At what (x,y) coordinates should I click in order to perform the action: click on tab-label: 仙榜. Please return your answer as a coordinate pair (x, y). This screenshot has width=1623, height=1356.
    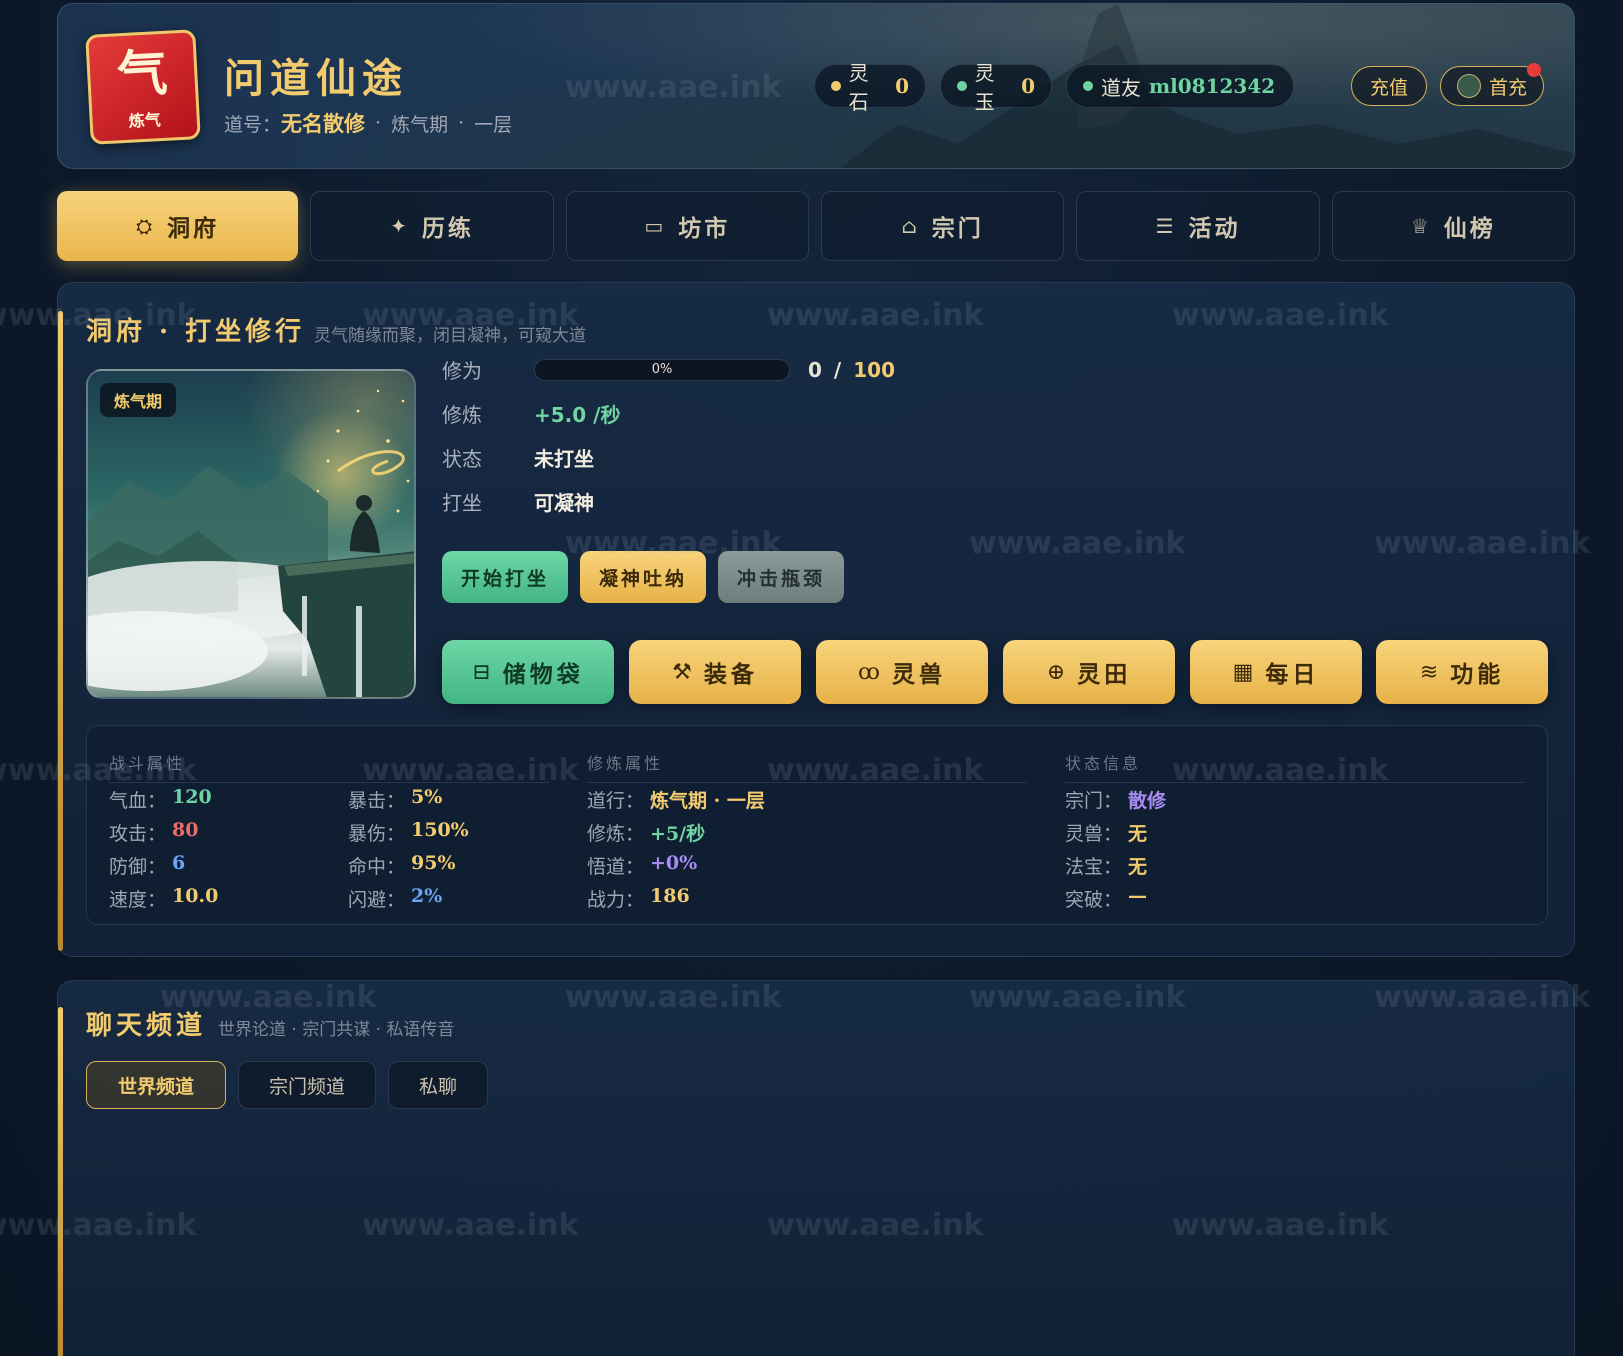
    Looking at the image, I should click on (1469, 228).